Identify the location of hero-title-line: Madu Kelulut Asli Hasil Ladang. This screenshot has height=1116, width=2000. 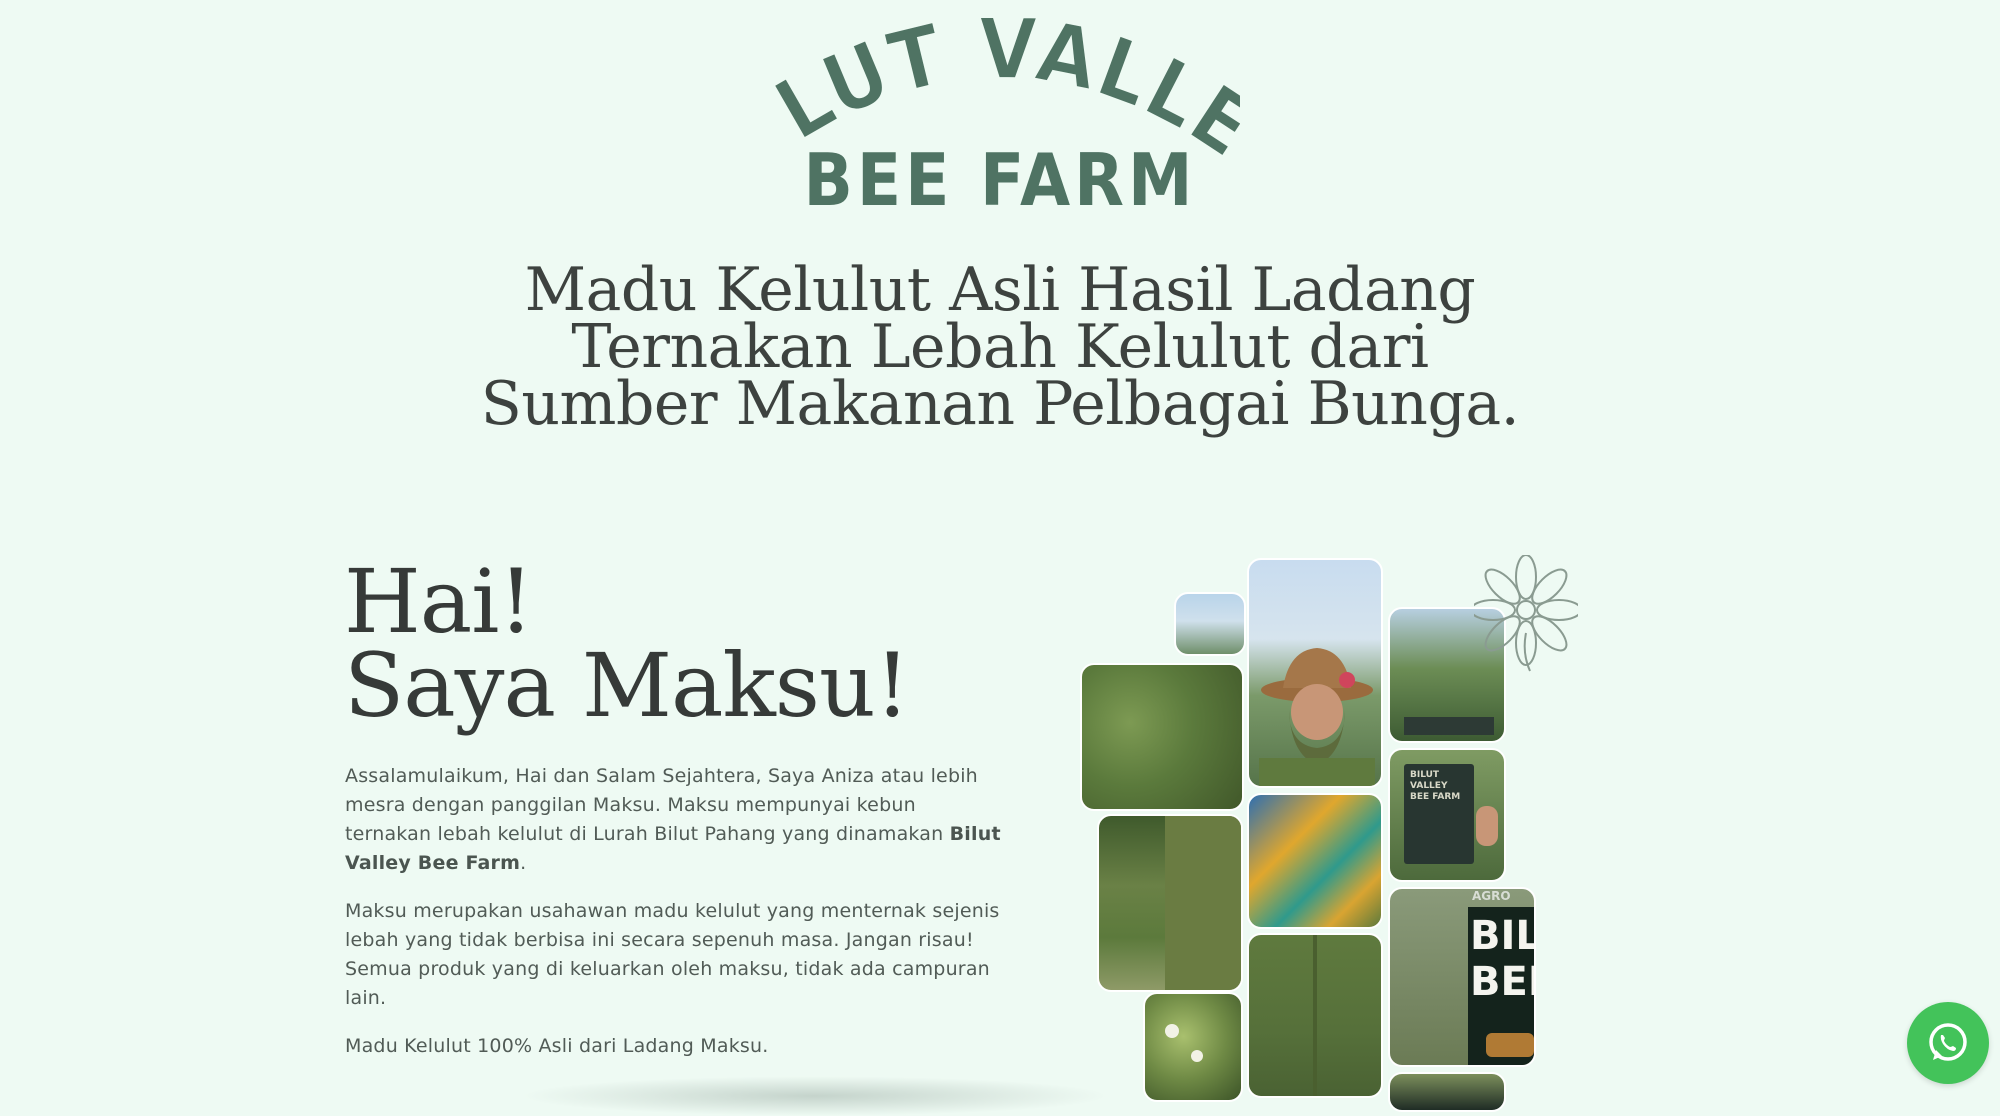
(1000, 290).